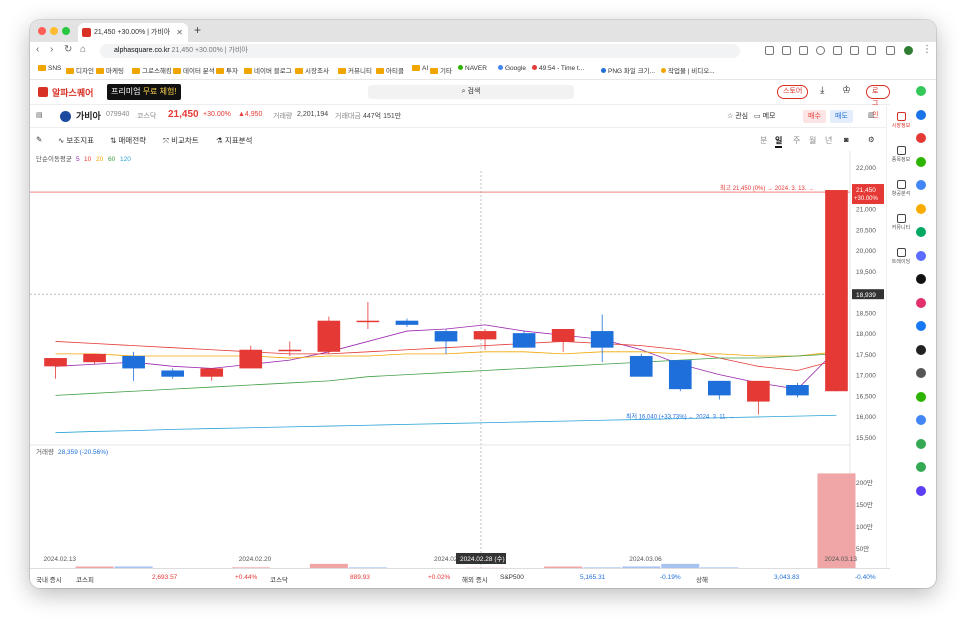 This screenshot has height=626, width=966. What do you see at coordinates (227, 70) in the screenshot?
I see `bookmark-item: 투자` at bounding box center [227, 70].